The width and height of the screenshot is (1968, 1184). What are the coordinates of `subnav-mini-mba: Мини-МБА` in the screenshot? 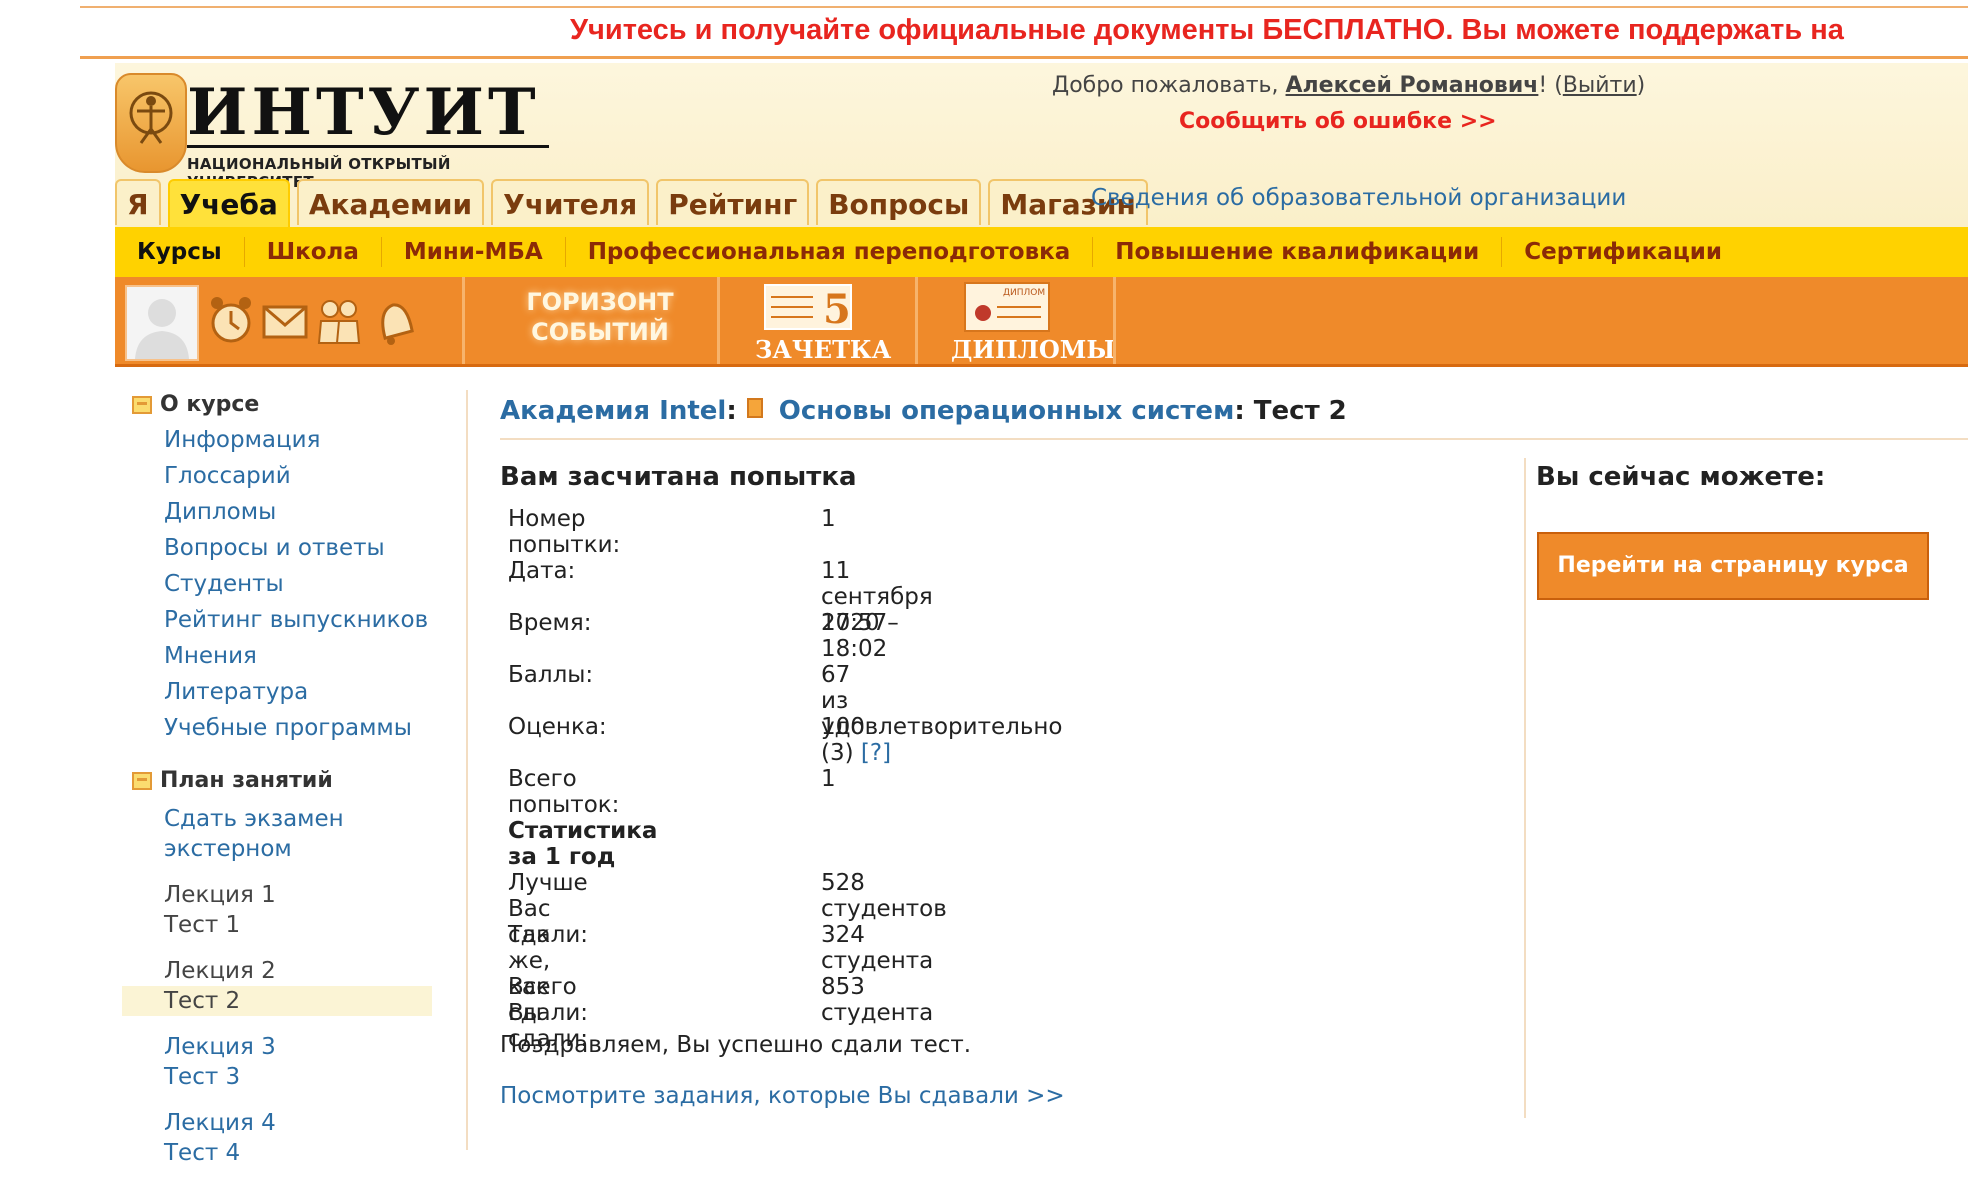 It's located at (474, 252).